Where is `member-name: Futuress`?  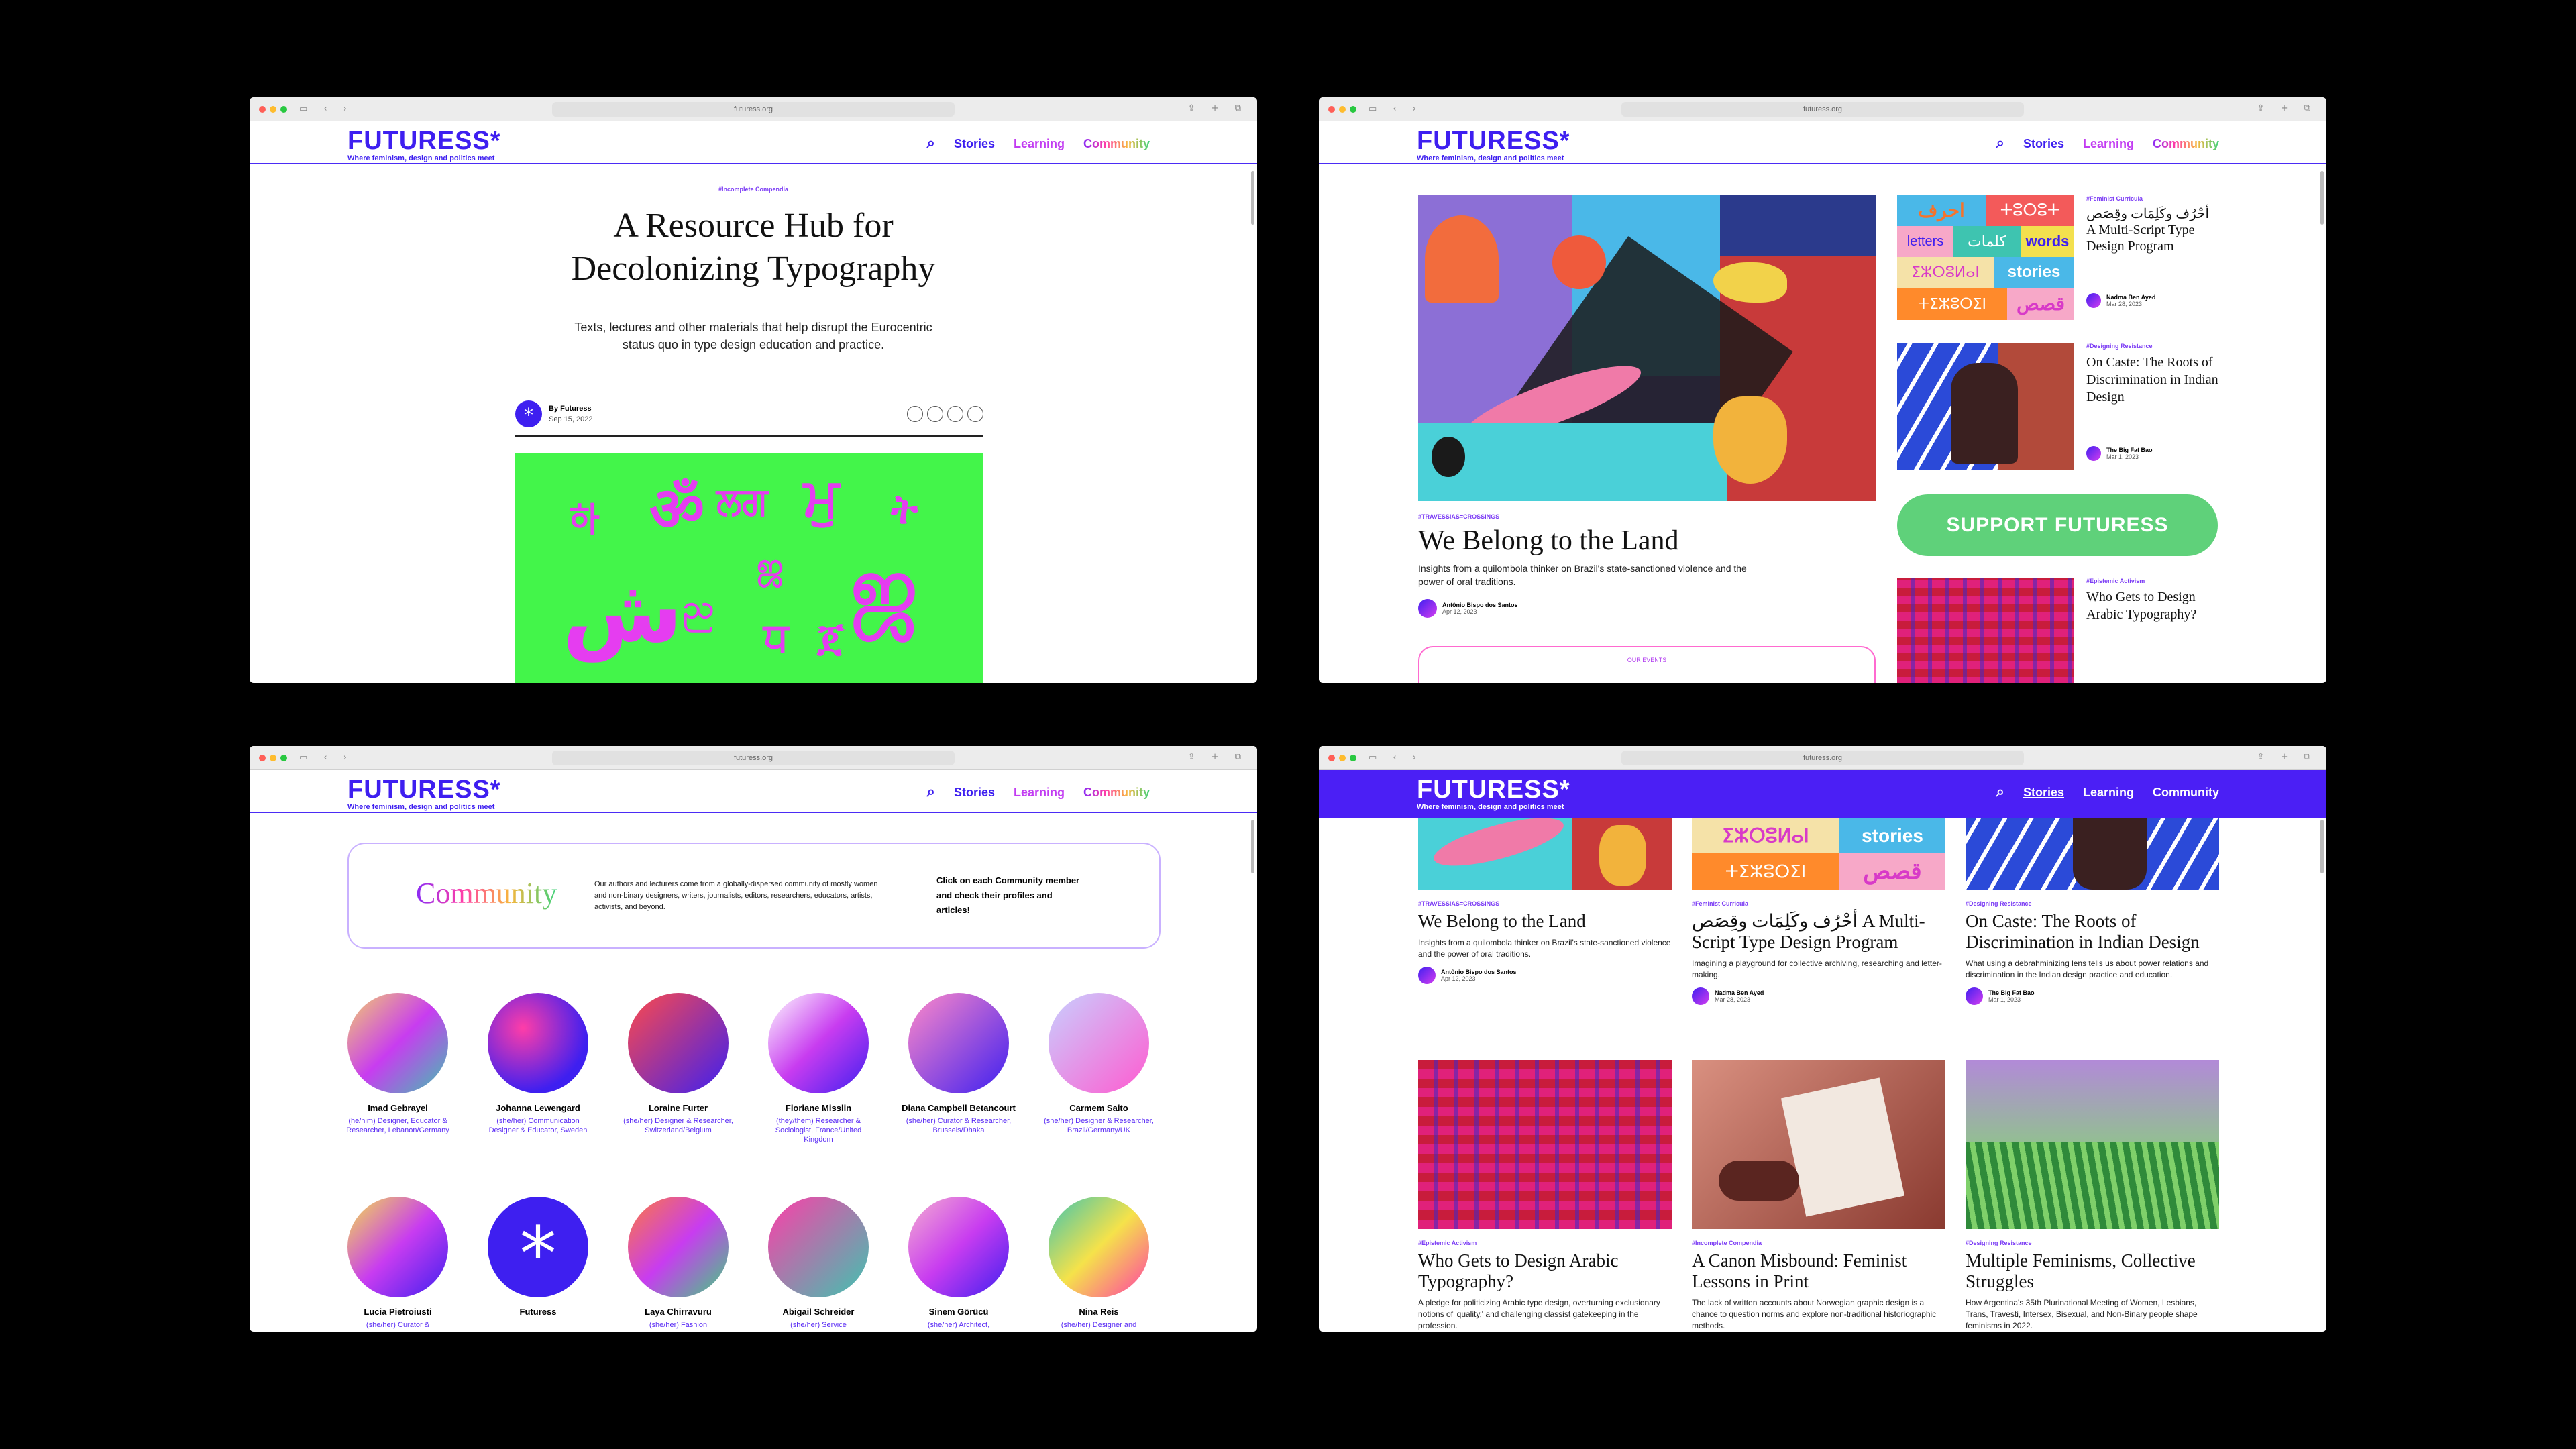 member-name: Futuress is located at coordinates (538, 1312).